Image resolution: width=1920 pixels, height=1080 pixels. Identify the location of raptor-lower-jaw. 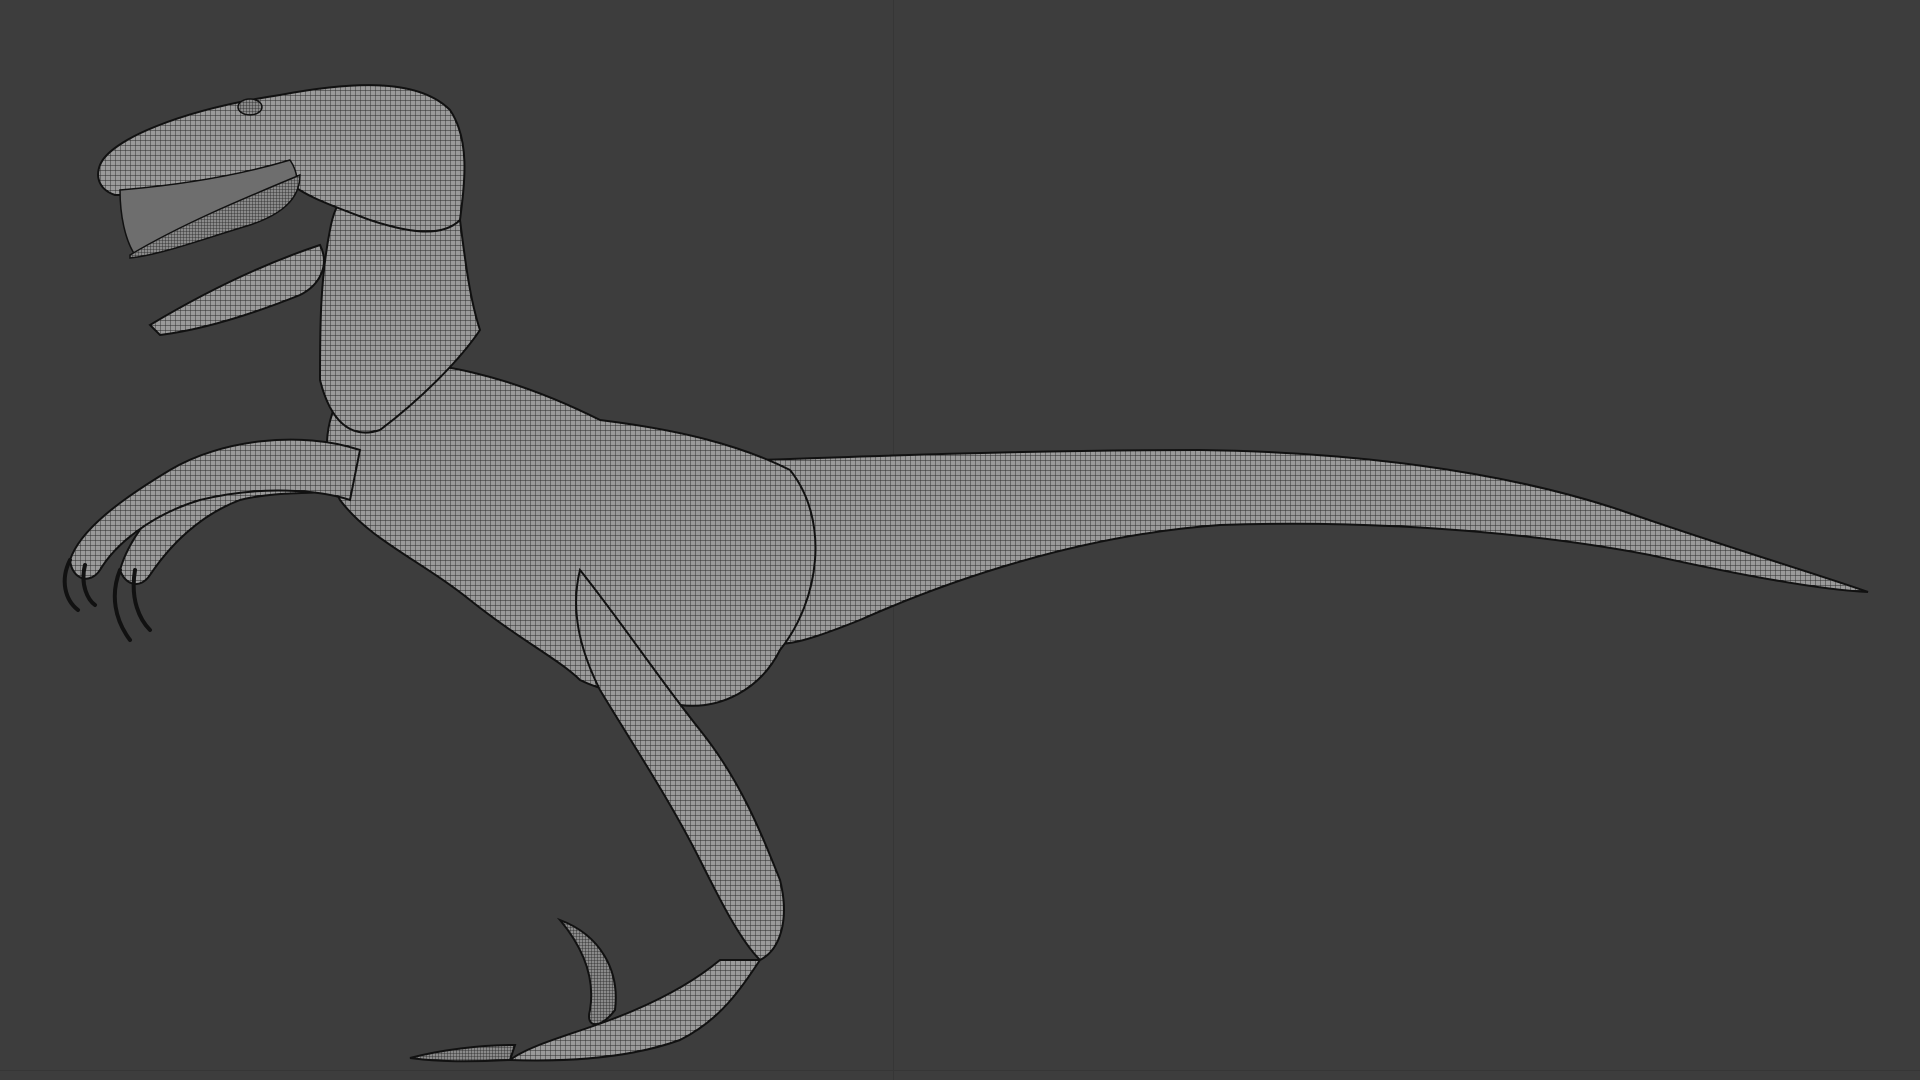
(236, 290).